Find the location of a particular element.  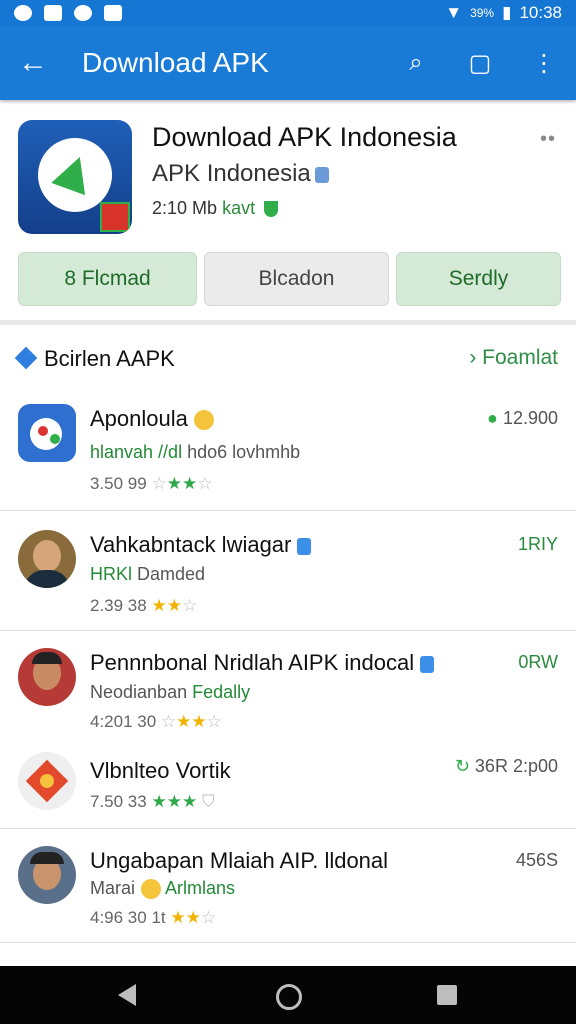

item-developer: hdo6 lovhmhb is located at coordinates (244, 452).